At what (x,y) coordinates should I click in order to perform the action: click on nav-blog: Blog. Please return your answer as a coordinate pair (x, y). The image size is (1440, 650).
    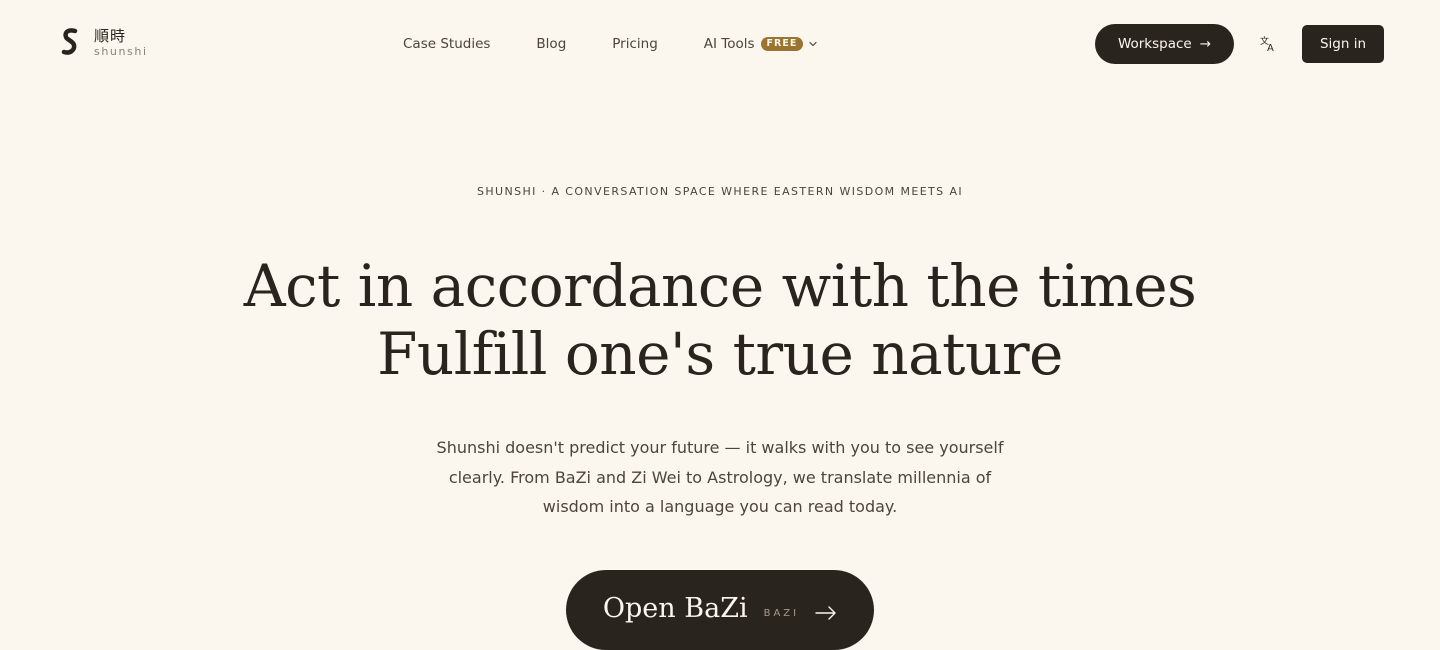
    Looking at the image, I should click on (551, 44).